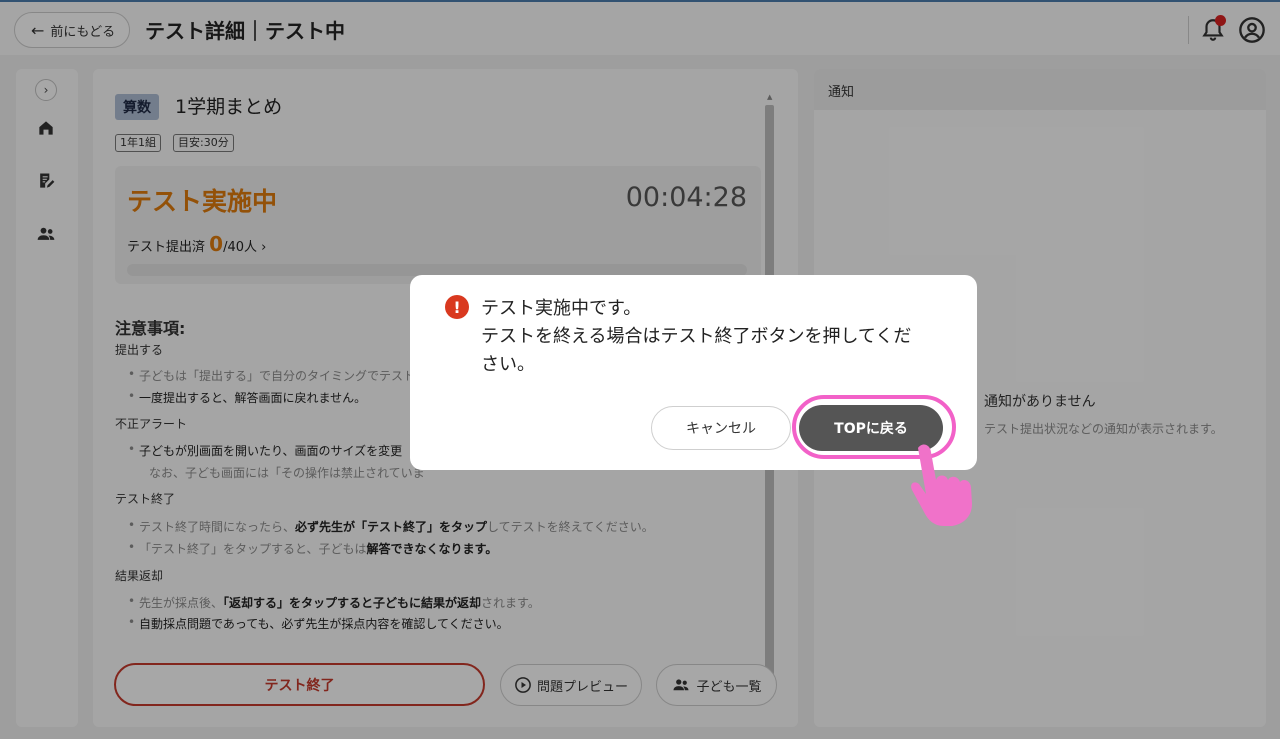 This screenshot has width=1280, height=739. Describe the element at coordinates (561, 308) in the screenshot. I see `dialog-message-line: テスト実施中です。` at that location.